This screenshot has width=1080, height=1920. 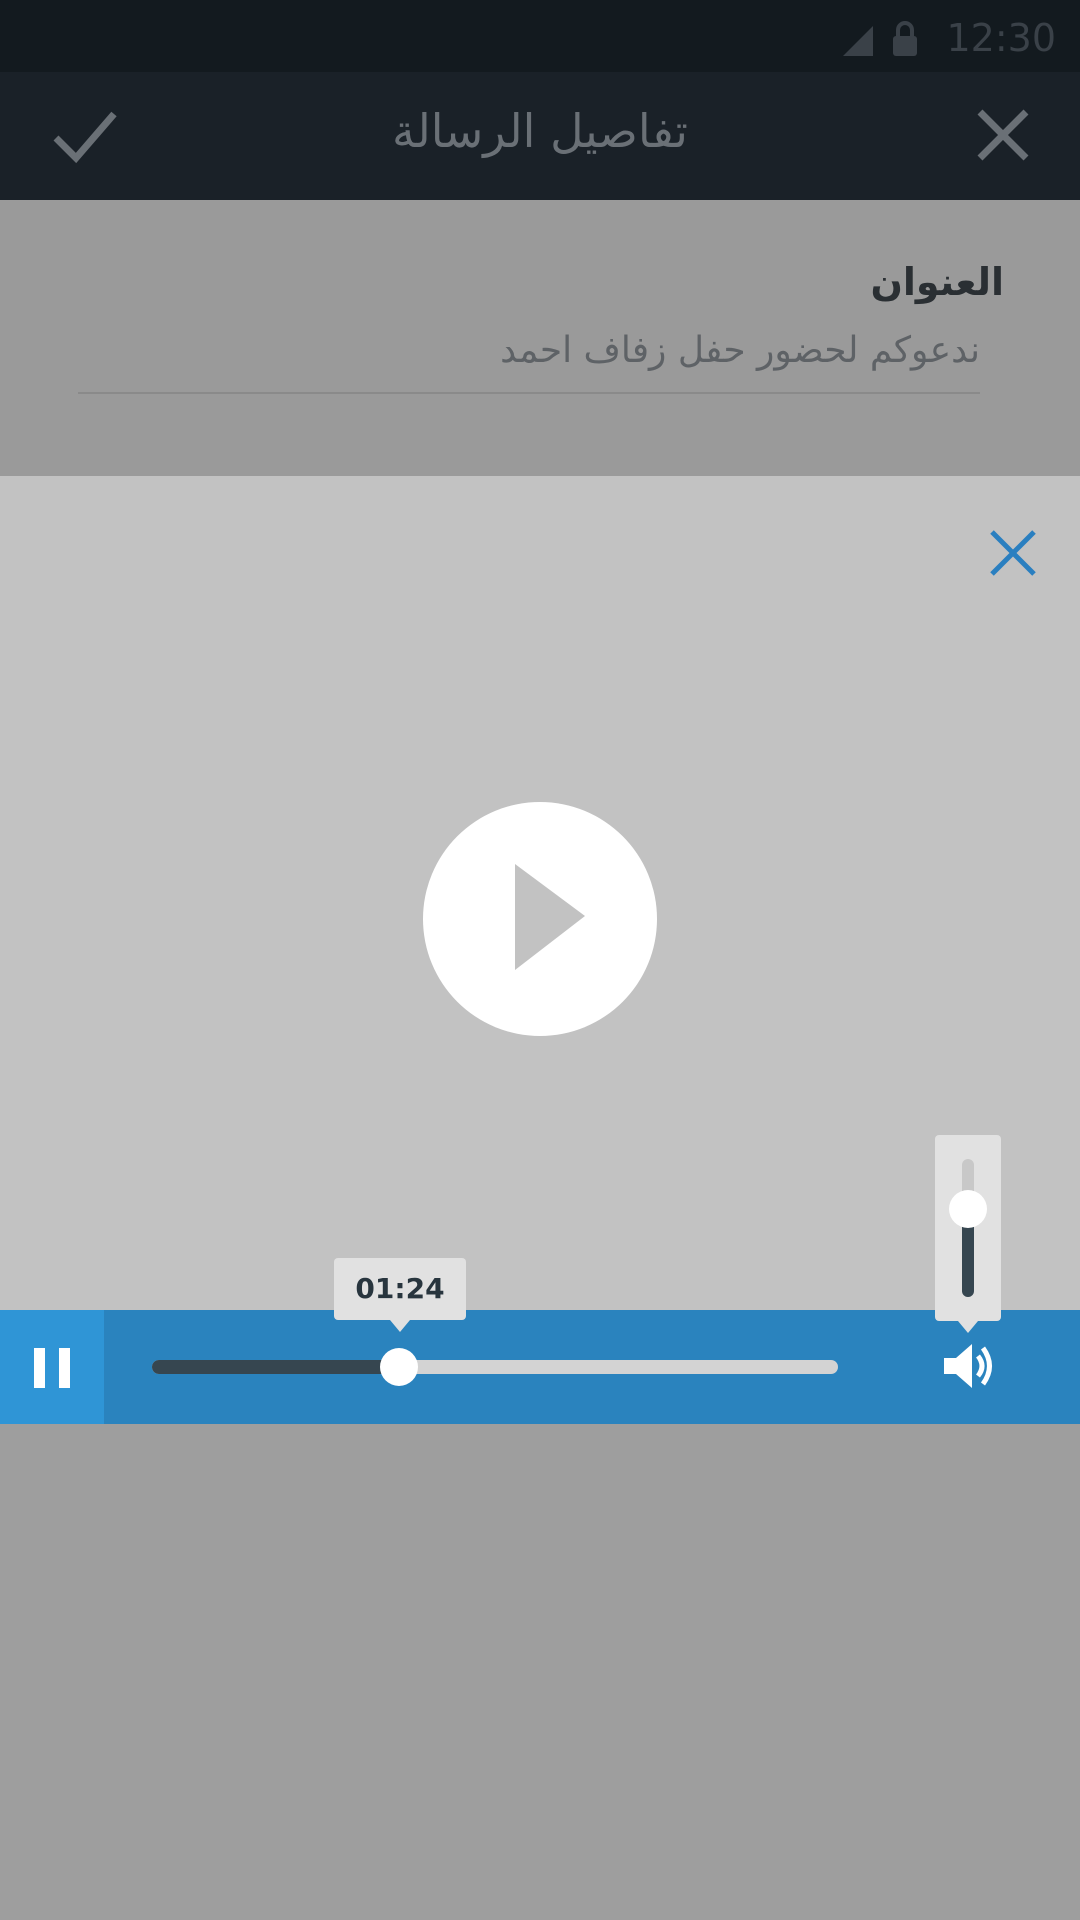 I want to click on signal-icon, so click(x=858, y=41).